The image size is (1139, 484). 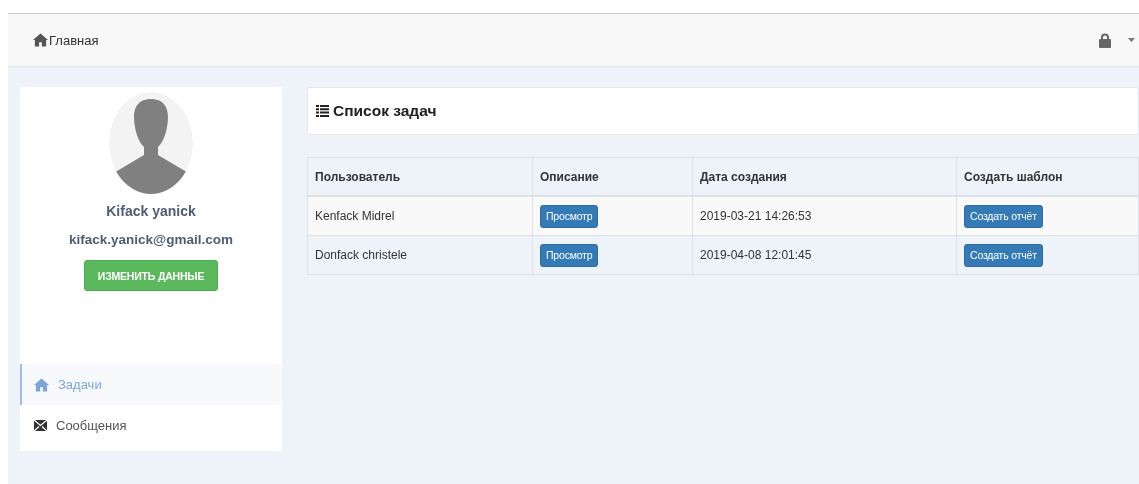 I want to click on user-name: Kifack yanick, so click(x=151, y=211).